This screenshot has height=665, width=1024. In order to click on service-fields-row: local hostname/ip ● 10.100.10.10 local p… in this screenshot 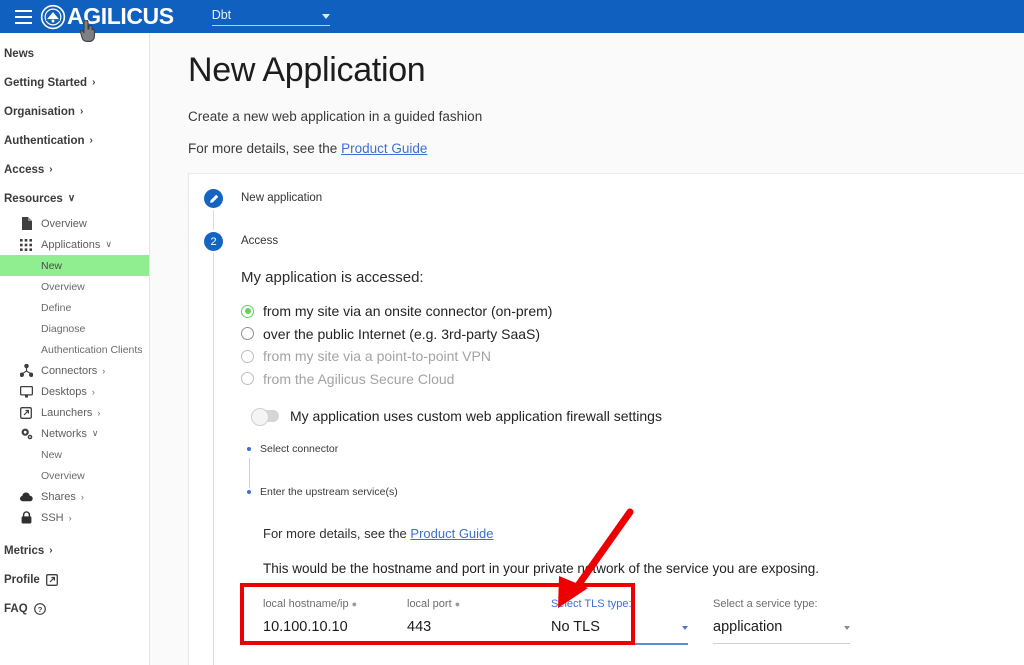, I will do `click(643, 621)`.